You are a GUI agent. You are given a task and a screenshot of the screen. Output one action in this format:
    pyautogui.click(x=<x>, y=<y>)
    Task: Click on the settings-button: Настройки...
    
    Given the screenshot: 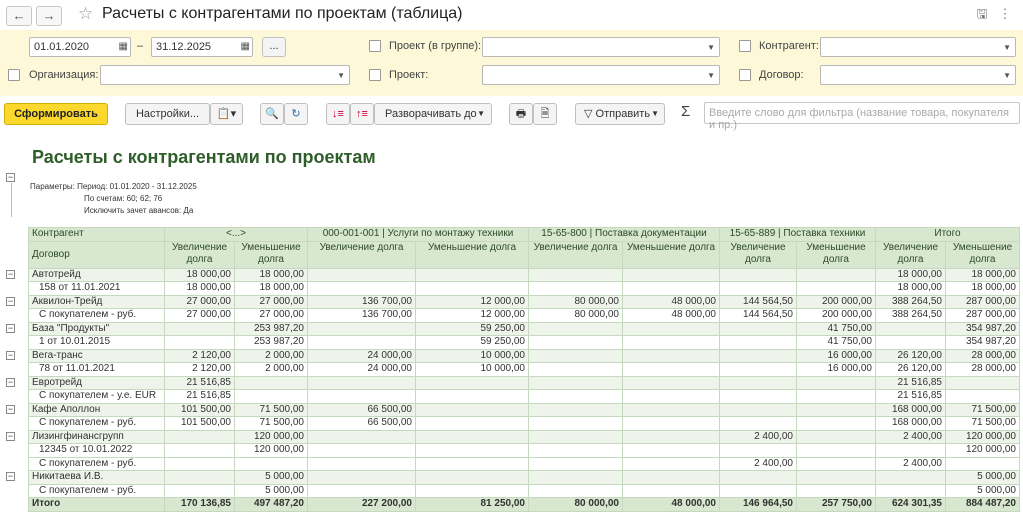 What is the action you would take?
    pyautogui.click(x=167, y=114)
    